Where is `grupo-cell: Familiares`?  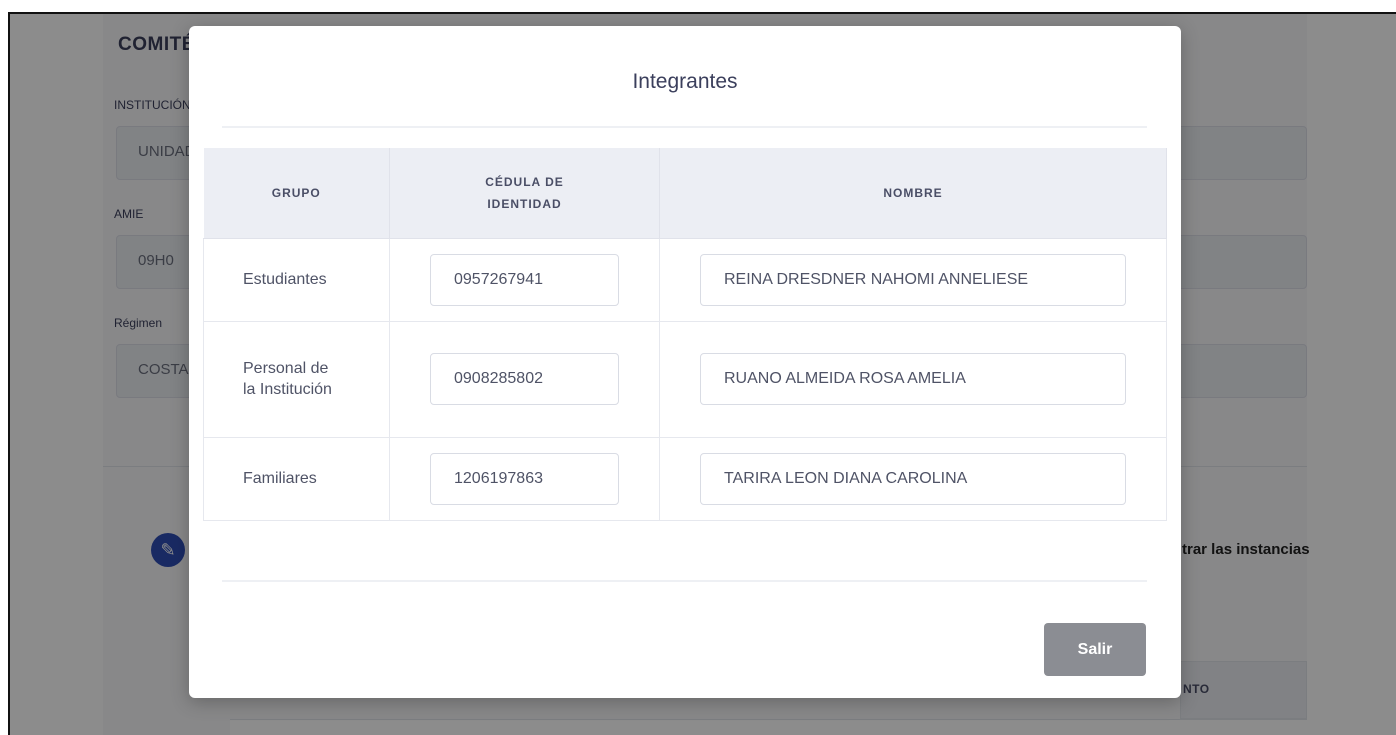 grupo-cell: Familiares is located at coordinates (296, 479).